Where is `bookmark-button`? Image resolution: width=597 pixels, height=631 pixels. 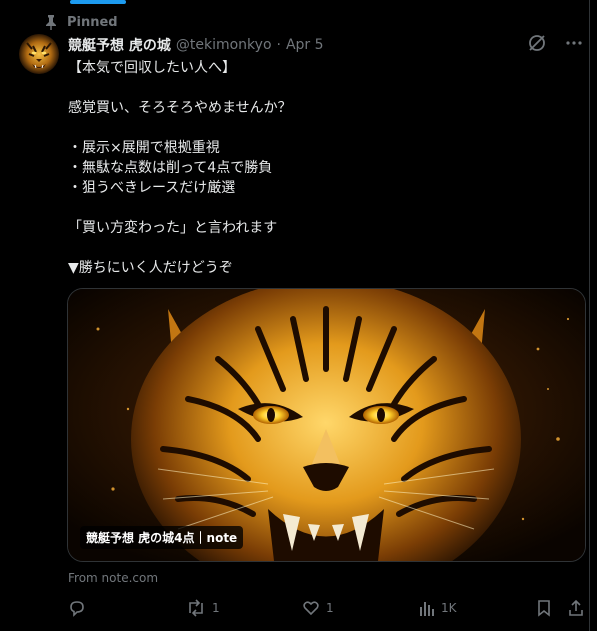
bookmark-button is located at coordinates (544, 608).